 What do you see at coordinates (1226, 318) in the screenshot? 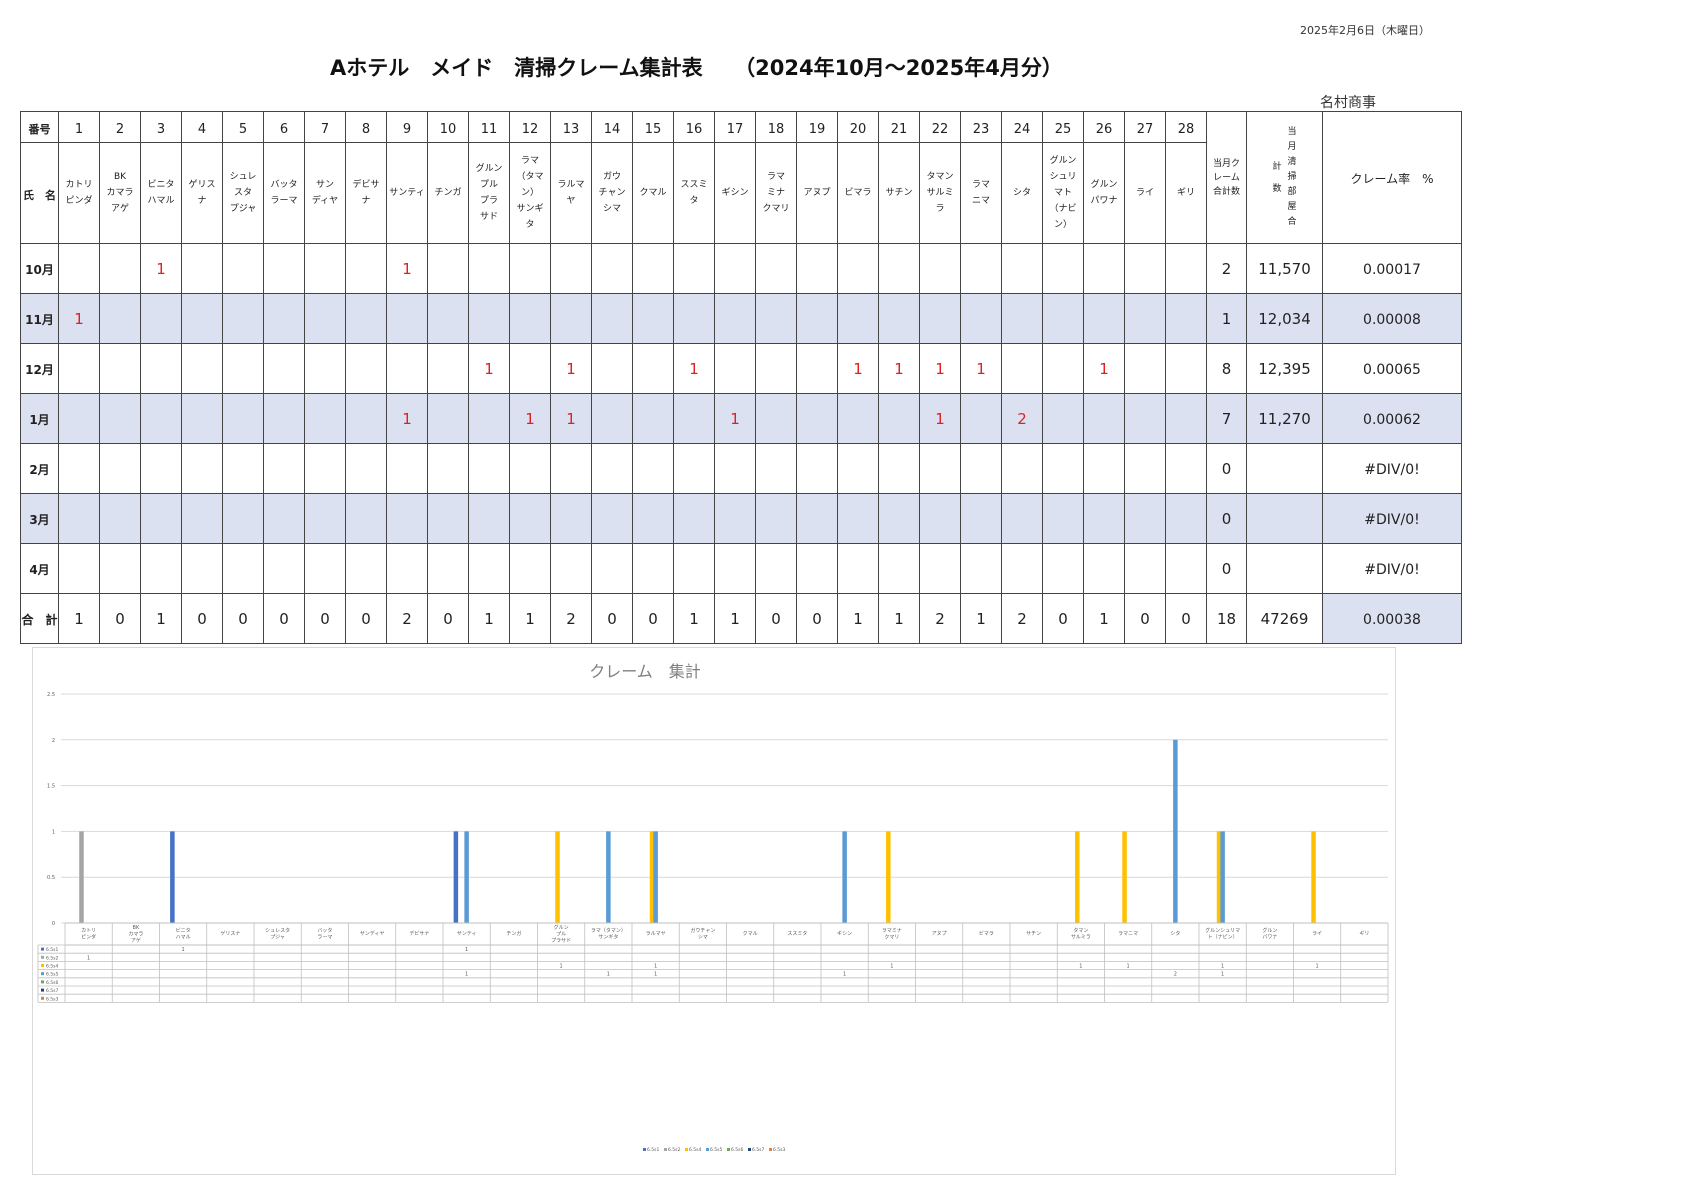
I see `month-total-cell: 1` at bounding box center [1226, 318].